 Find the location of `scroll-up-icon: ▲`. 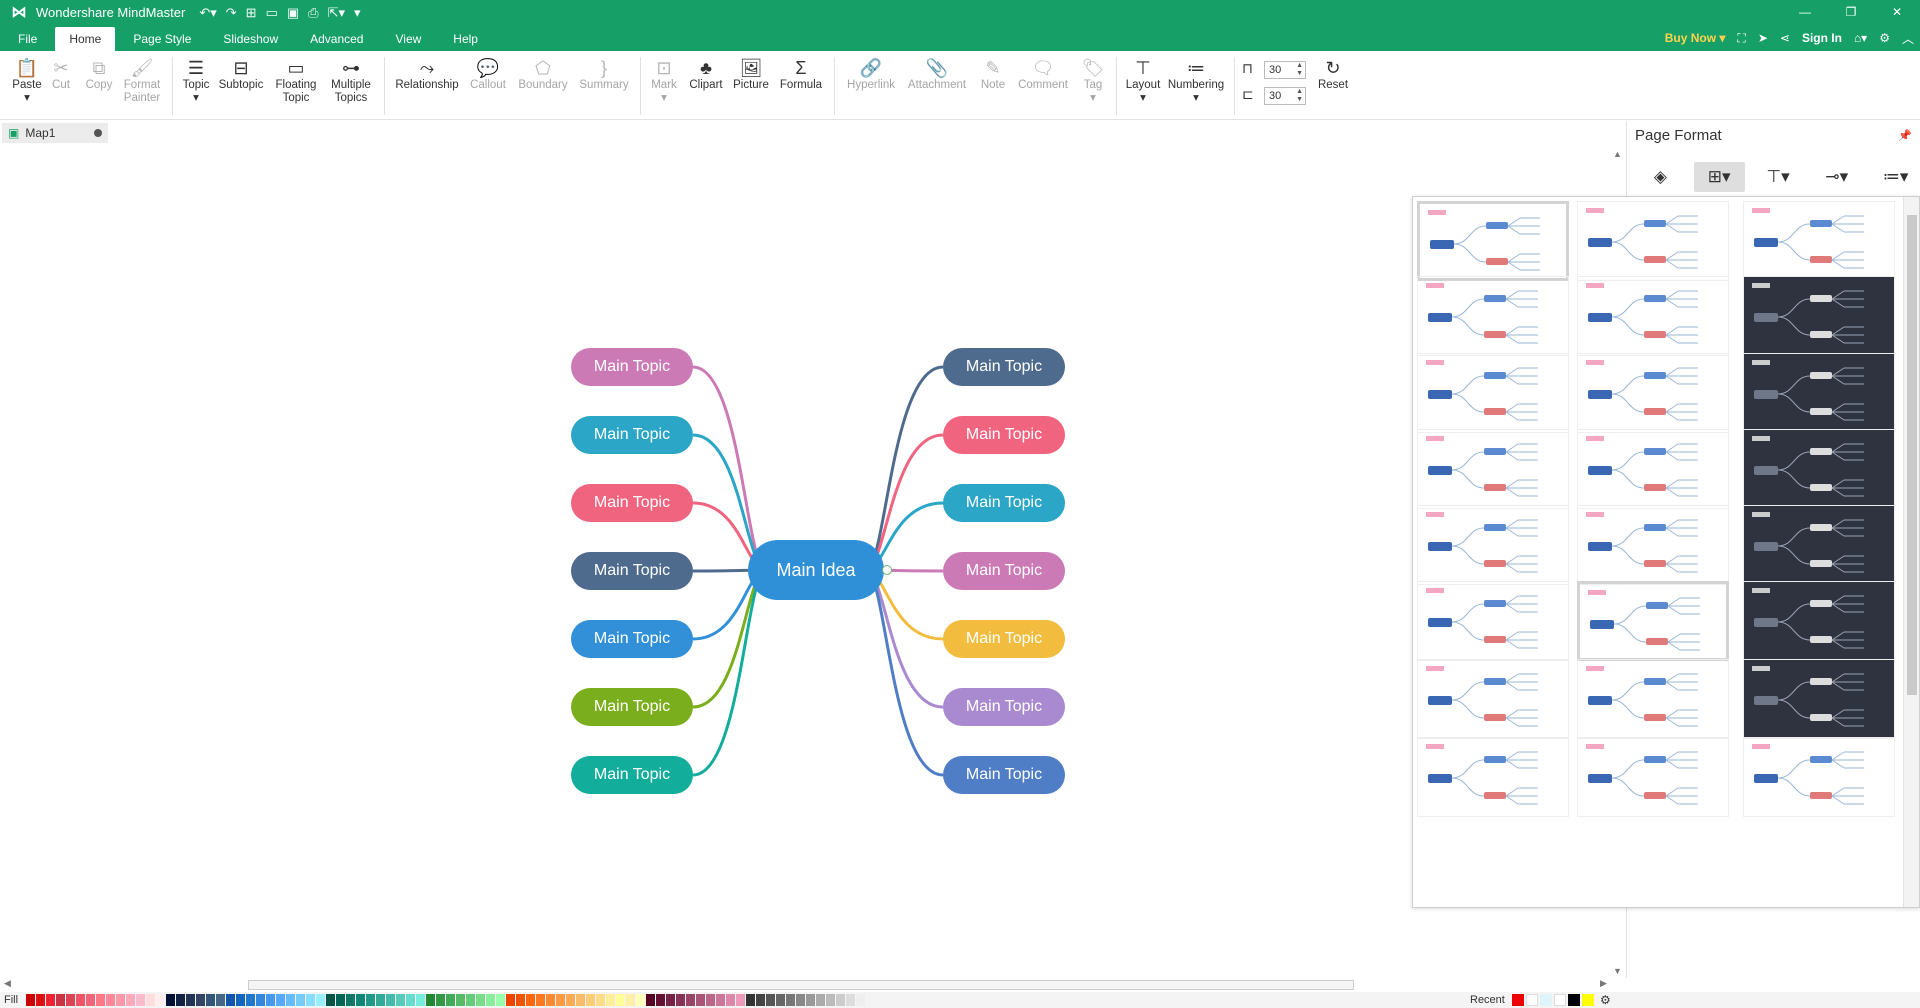

scroll-up-icon: ▲ is located at coordinates (1617, 154).